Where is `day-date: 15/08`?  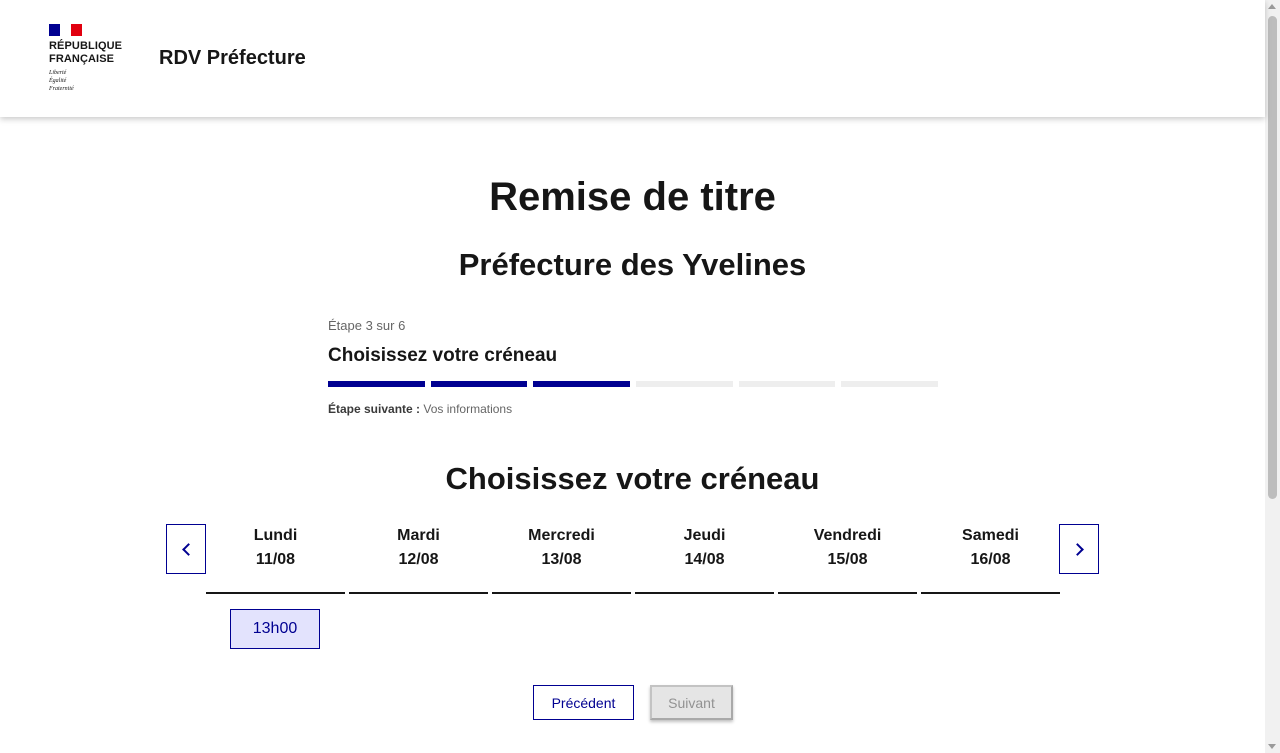 day-date: 15/08 is located at coordinates (847, 559).